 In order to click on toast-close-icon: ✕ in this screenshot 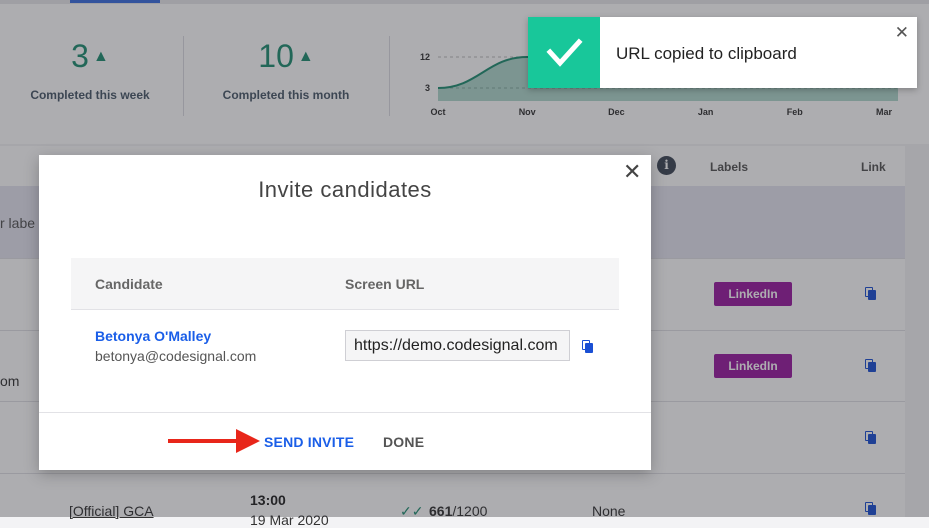, I will do `click(902, 33)`.